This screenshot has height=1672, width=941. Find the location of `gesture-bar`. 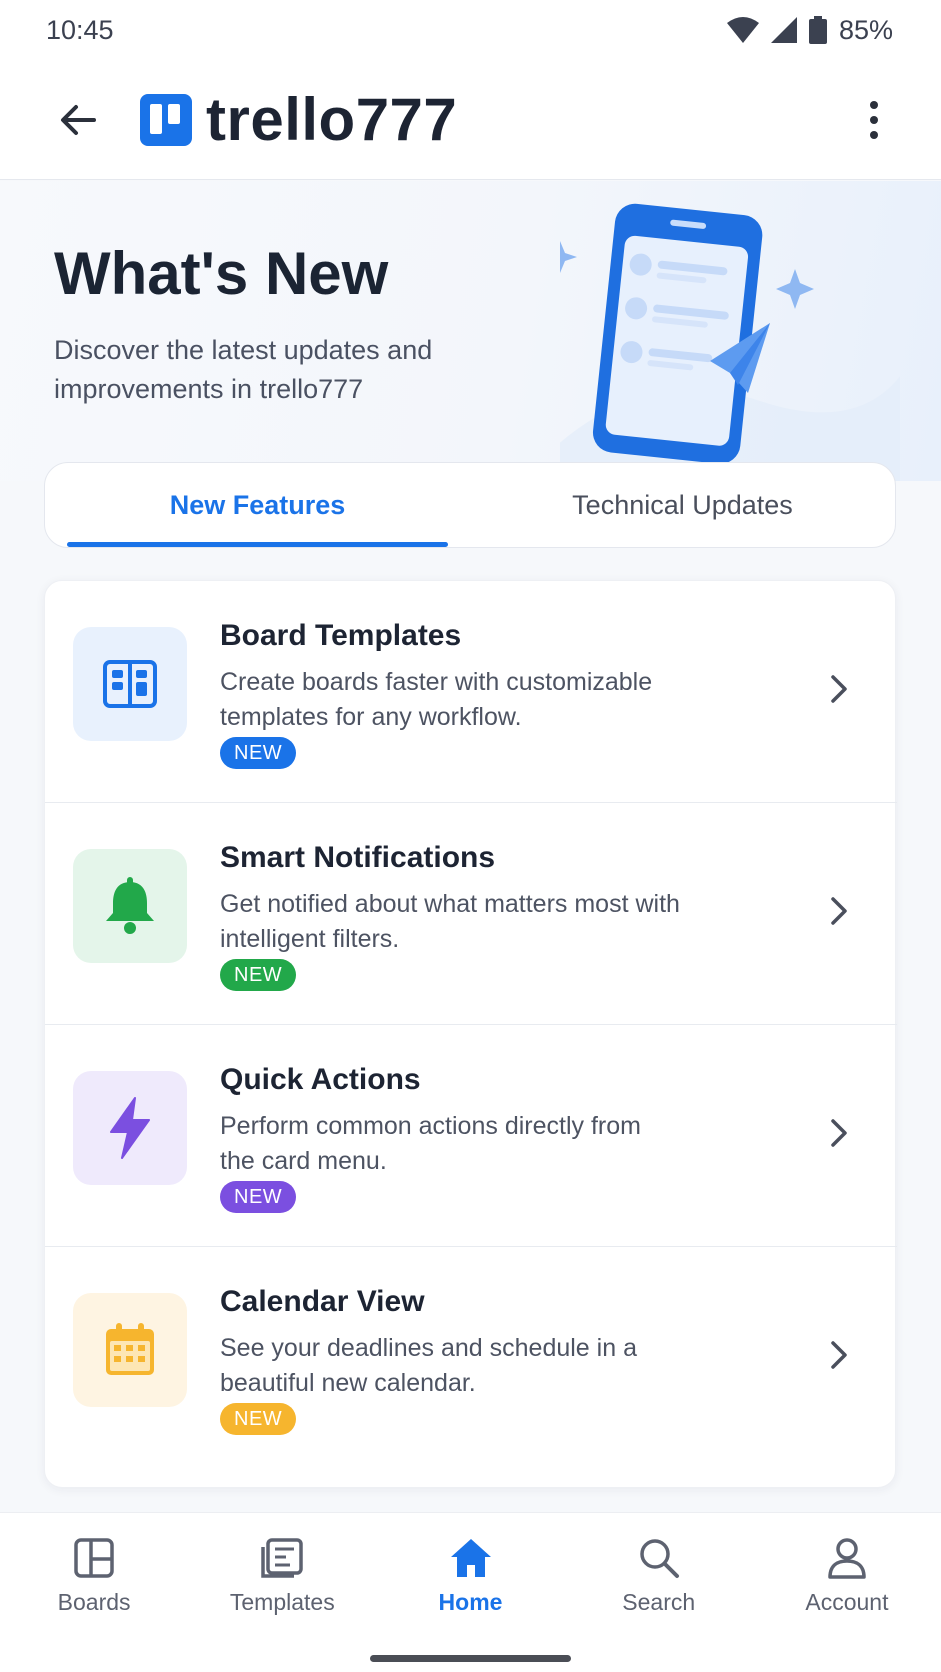

gesture-bar is located at coordinates (470, 1658).